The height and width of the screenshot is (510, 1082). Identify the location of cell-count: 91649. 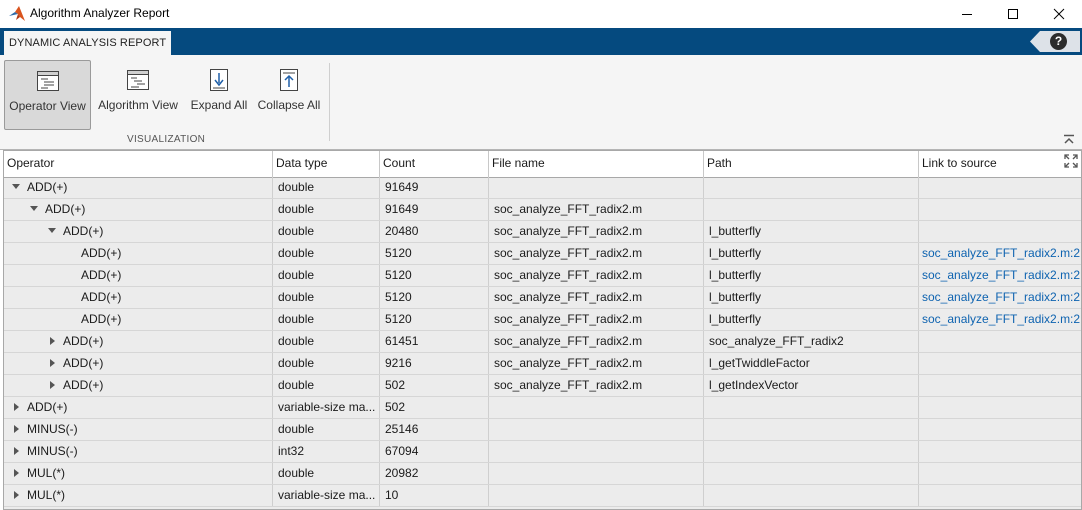
(434, 187).